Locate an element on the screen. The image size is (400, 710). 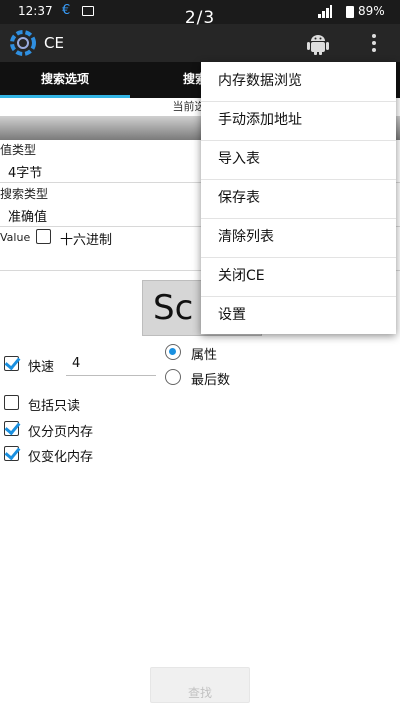
app-title: CE is located at coordinates (54, 43).